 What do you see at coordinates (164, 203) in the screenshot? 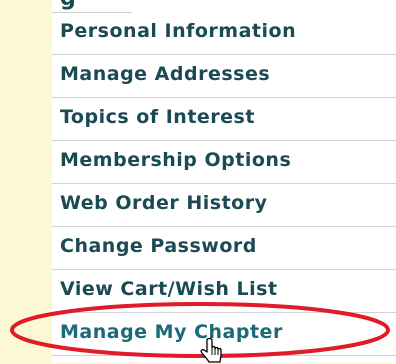
I see `menu-item-label: Web Order History` at bounding box center [164, 203].